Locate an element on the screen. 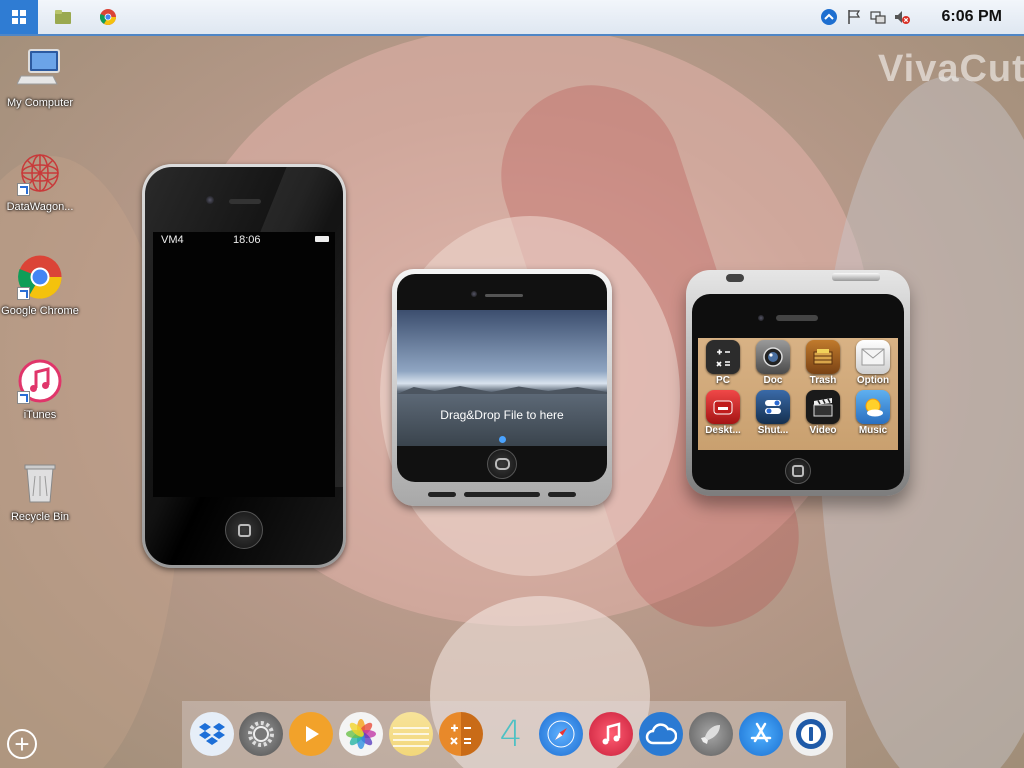  app-label: Music is located at coordinates (873, 430).